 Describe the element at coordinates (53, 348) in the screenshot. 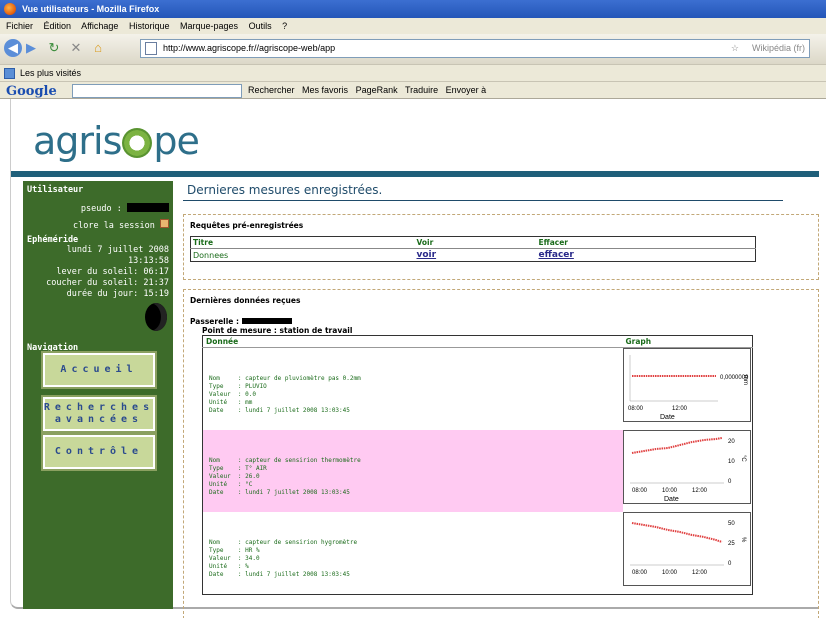

I see `sidebar-navigation-title: Navigation` at that location.